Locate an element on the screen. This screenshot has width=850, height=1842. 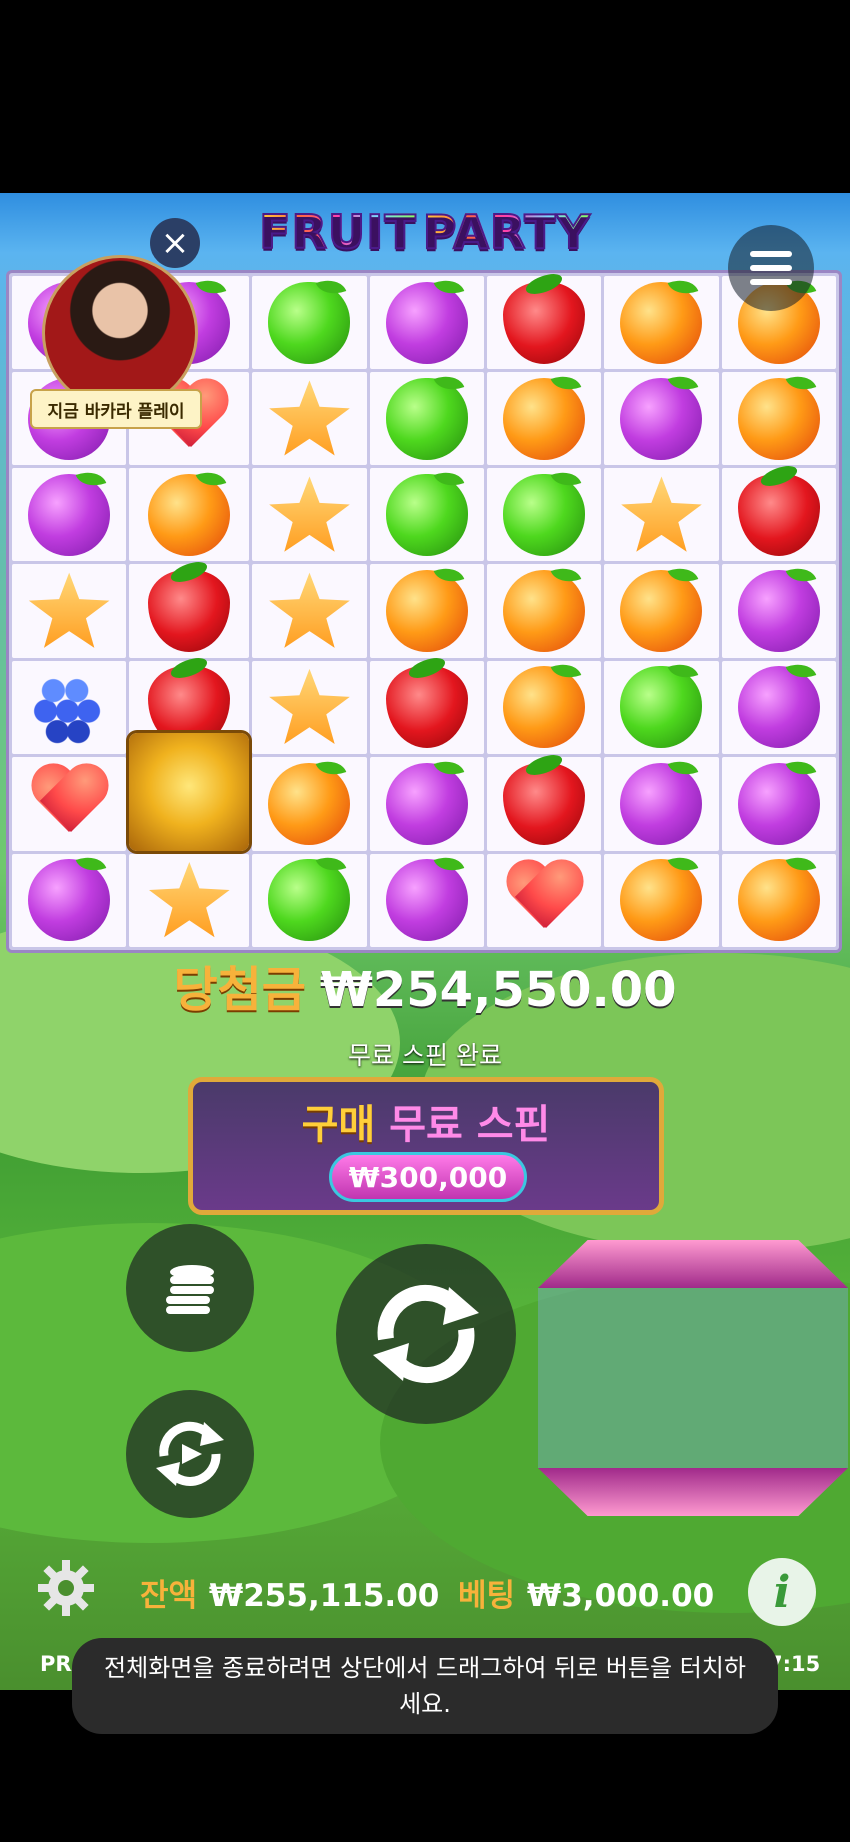
status-bar: 잔액 ₩255,115.00 베팅 ₩3,000.00 i is located at coordinates (425, 1588).